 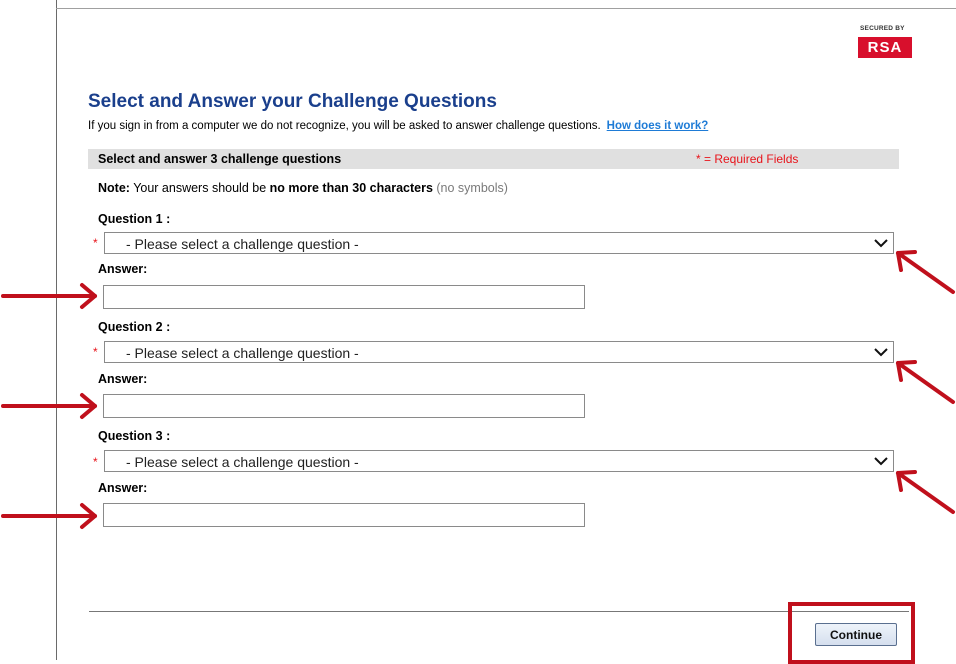 What do you see at coordinates (114, 188) in the screenshot?
I see `note-prefix: Note:` at bounding box center [114, 188].